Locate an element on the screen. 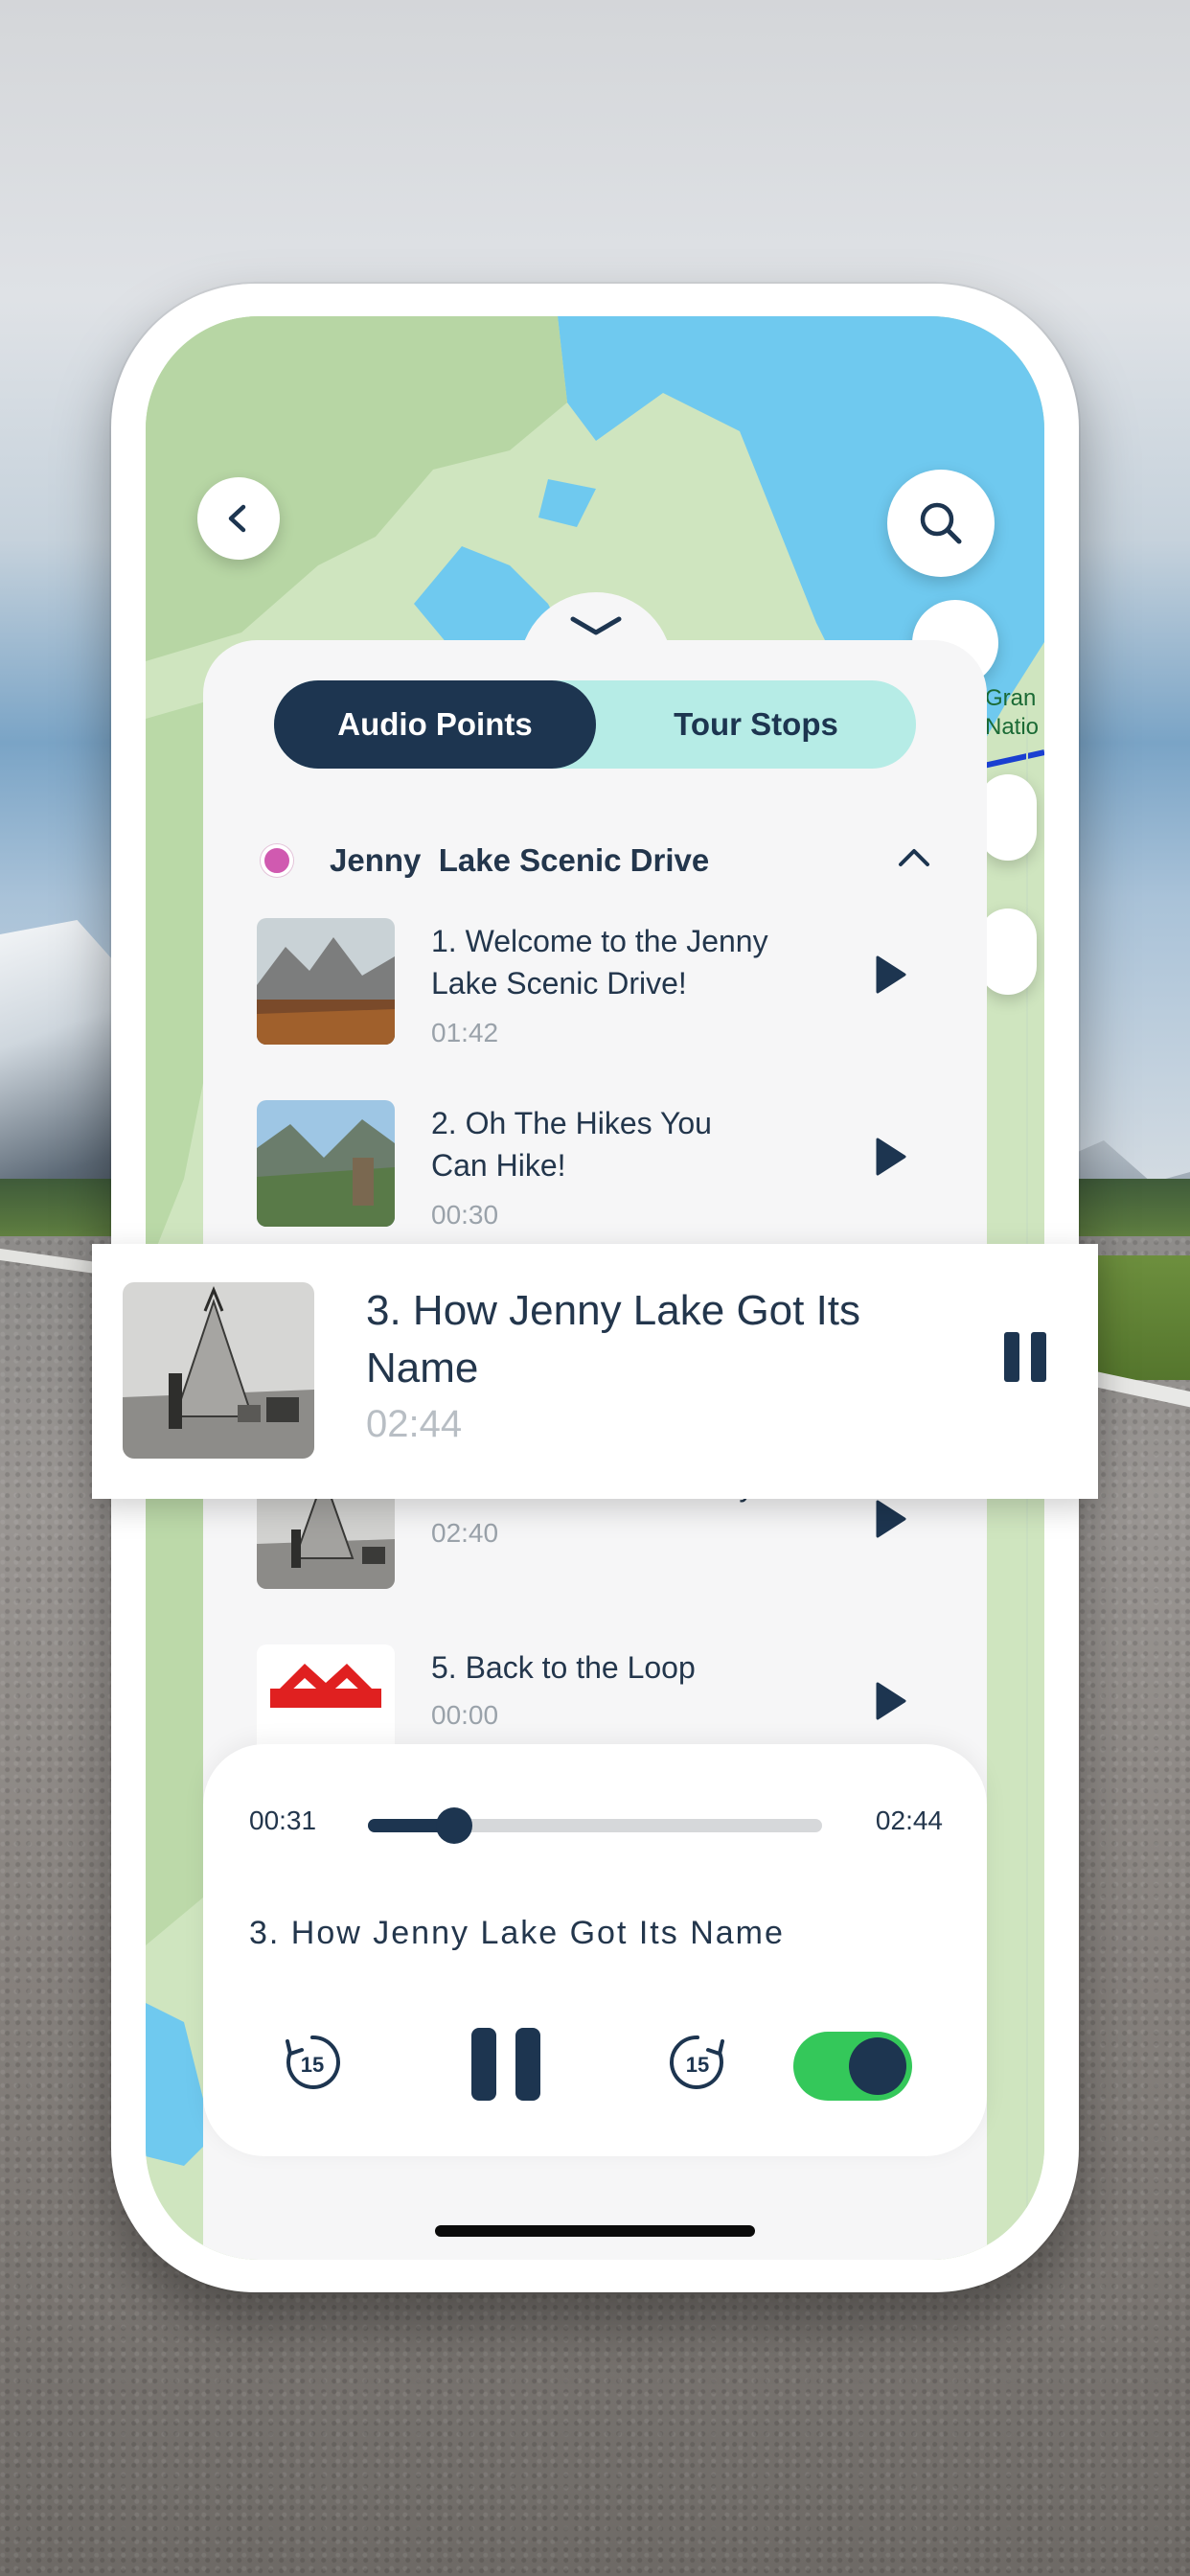  play-pause-button is located at coordinates (506, 2066).